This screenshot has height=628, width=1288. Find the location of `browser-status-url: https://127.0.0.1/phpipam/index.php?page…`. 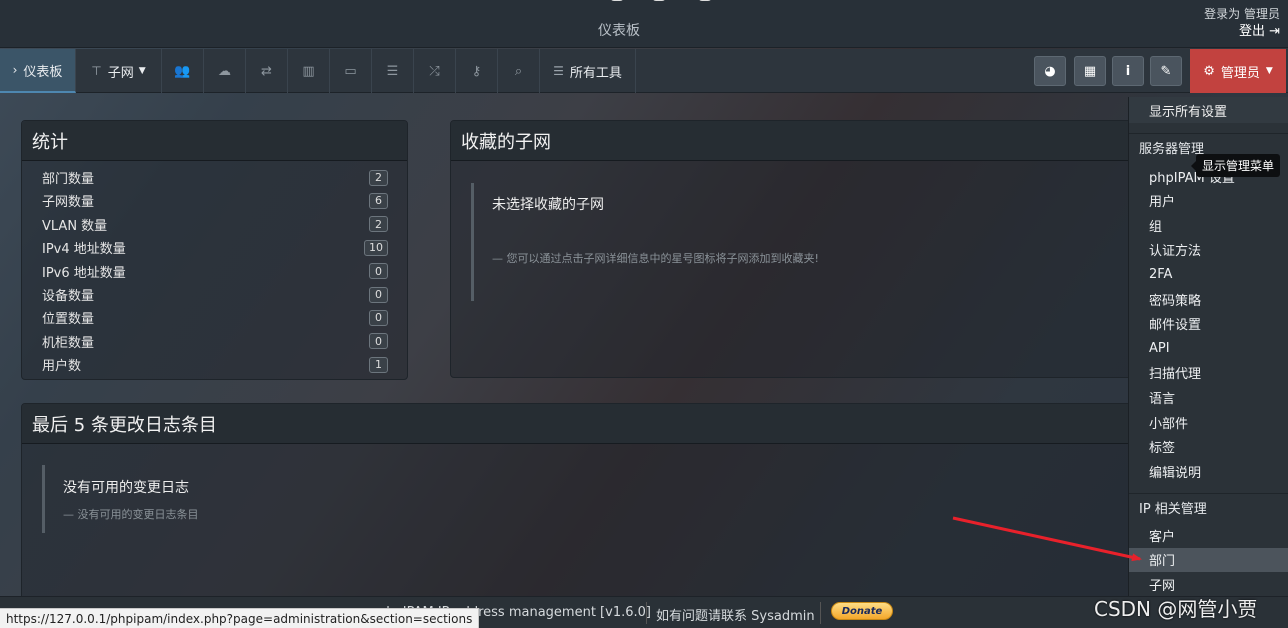

browser-status-url: https://127.0.0.1/phpipam/index.php?page… is located at coordinates (240, 618).